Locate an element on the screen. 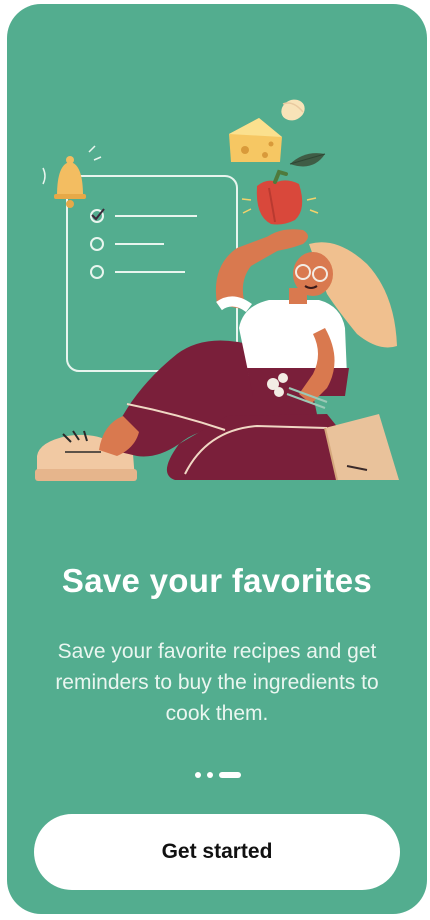 The height and width of the screenshot is (920, 430). page-title: Save your favorites is located at coordinates (217, 580).